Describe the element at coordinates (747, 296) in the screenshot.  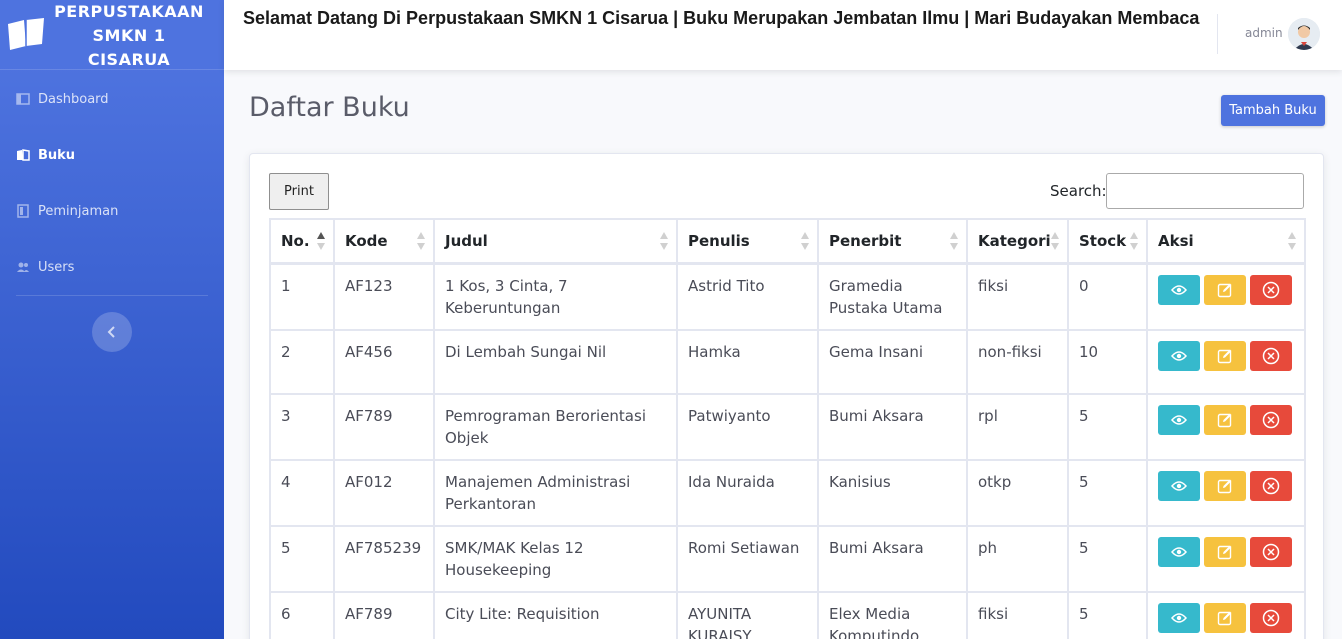
I see `cell-penulis: Astrid Tito` at that location.